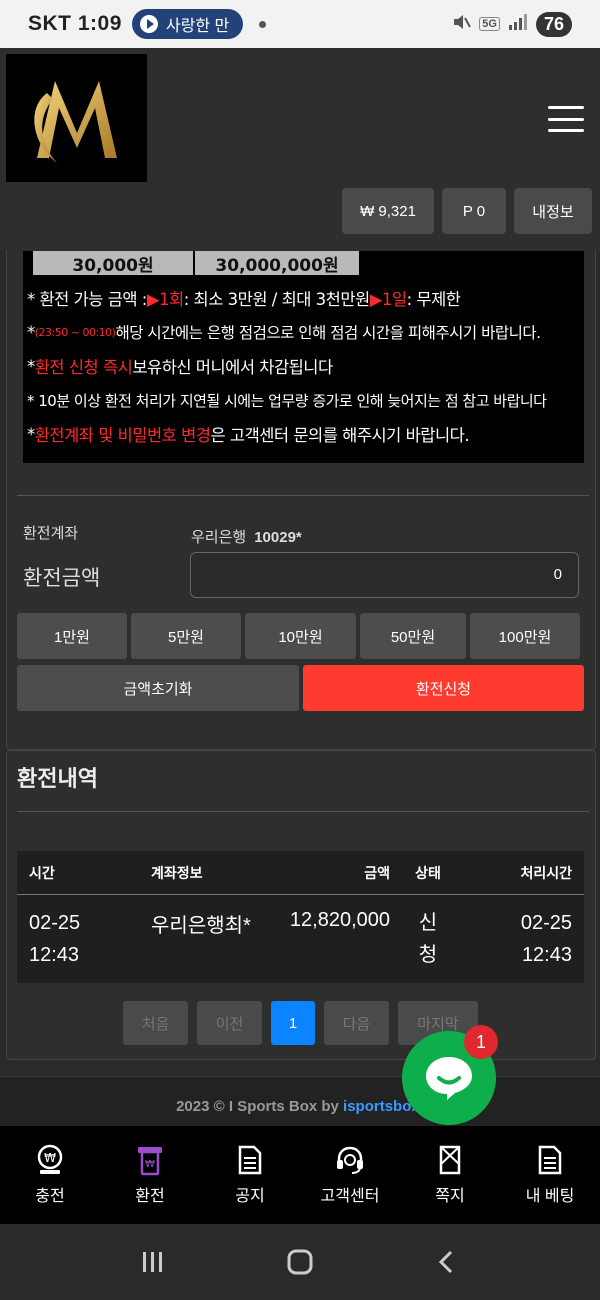 This screenshot has width=600, height=1300. Describe the element at coordinates (525, 636) in the screenshot. I see `quick-amount-1m: 100만원` at that location.